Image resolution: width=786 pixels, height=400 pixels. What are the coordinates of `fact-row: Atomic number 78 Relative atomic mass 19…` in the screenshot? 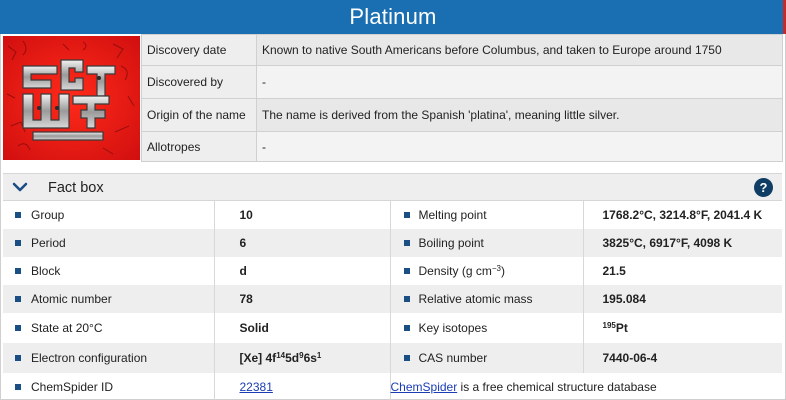 It's located at (392, 299).